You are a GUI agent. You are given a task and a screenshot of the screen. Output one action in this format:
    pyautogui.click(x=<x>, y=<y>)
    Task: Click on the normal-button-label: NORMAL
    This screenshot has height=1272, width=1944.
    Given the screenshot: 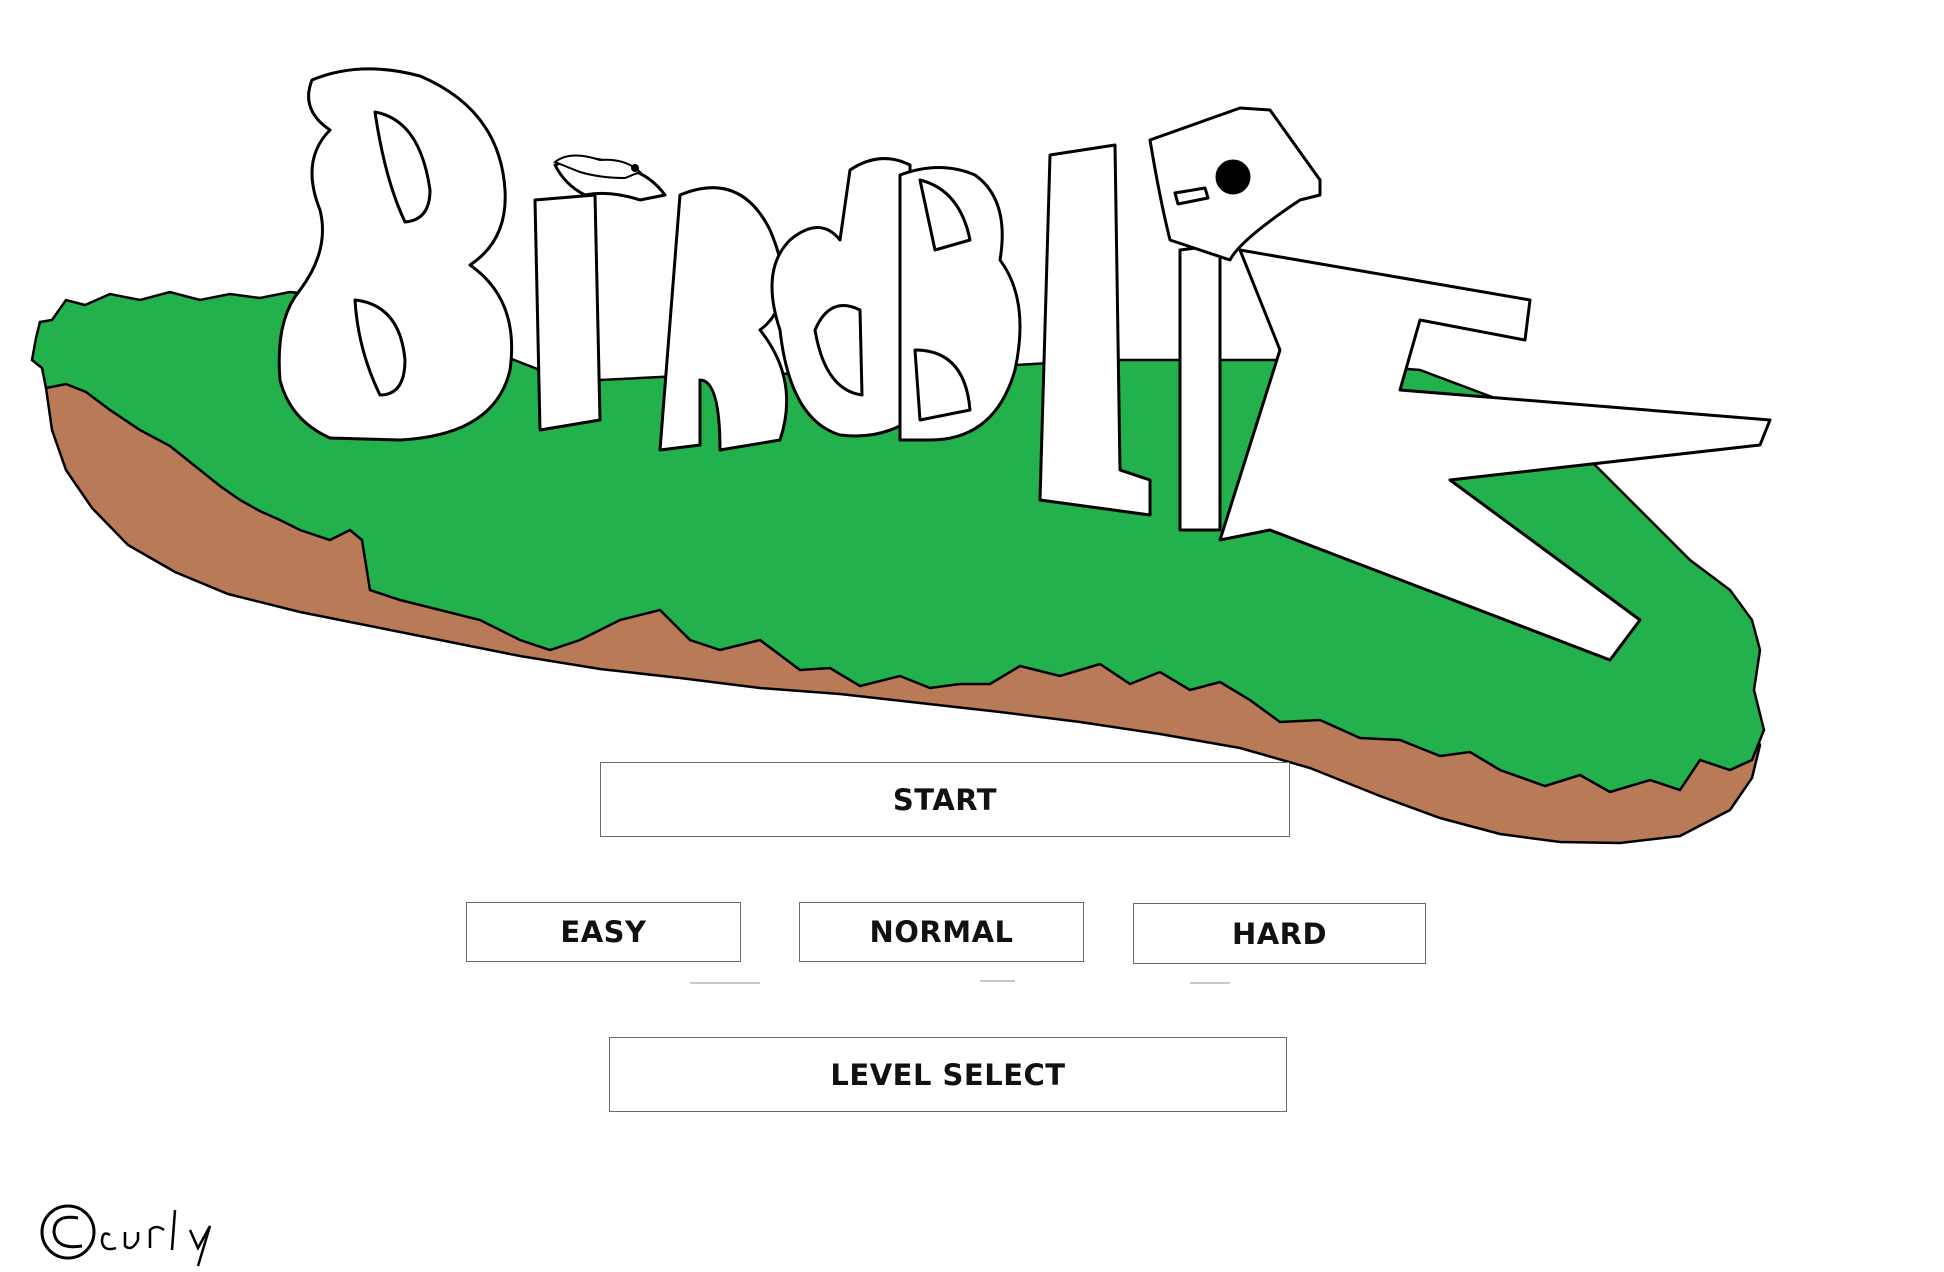 What is the action you would take?
    pyautogui.click(x=941, y=932)
    